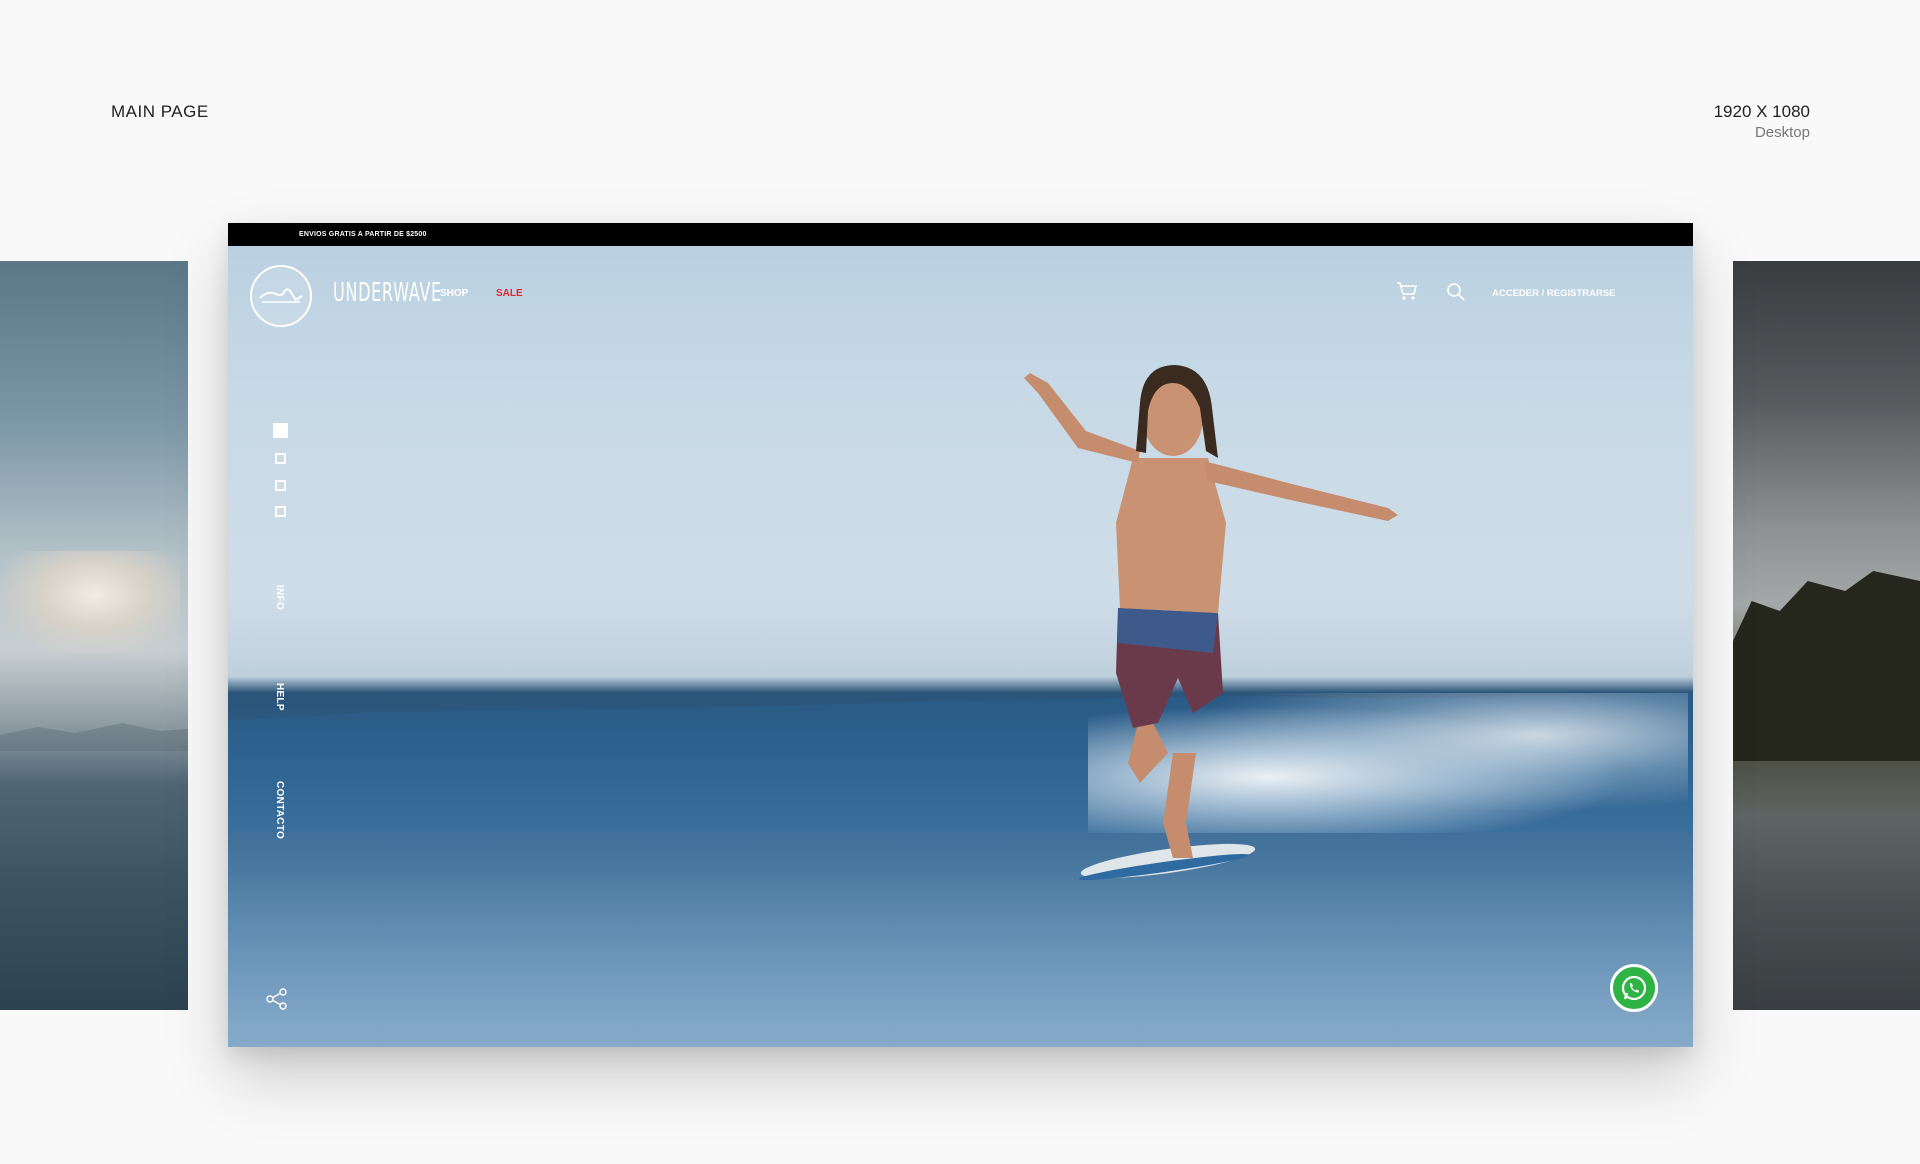 The image size is (1920, 1164). What do you see at coordinates (90, 606) in the screenshot?
I see `cloud-decoration` at bounding box center [90, 606].